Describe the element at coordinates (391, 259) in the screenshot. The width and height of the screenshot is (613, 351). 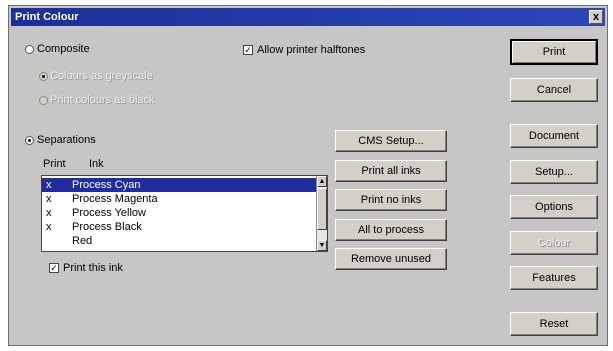
I see `remove-unused-button: Remove unused` at that location.